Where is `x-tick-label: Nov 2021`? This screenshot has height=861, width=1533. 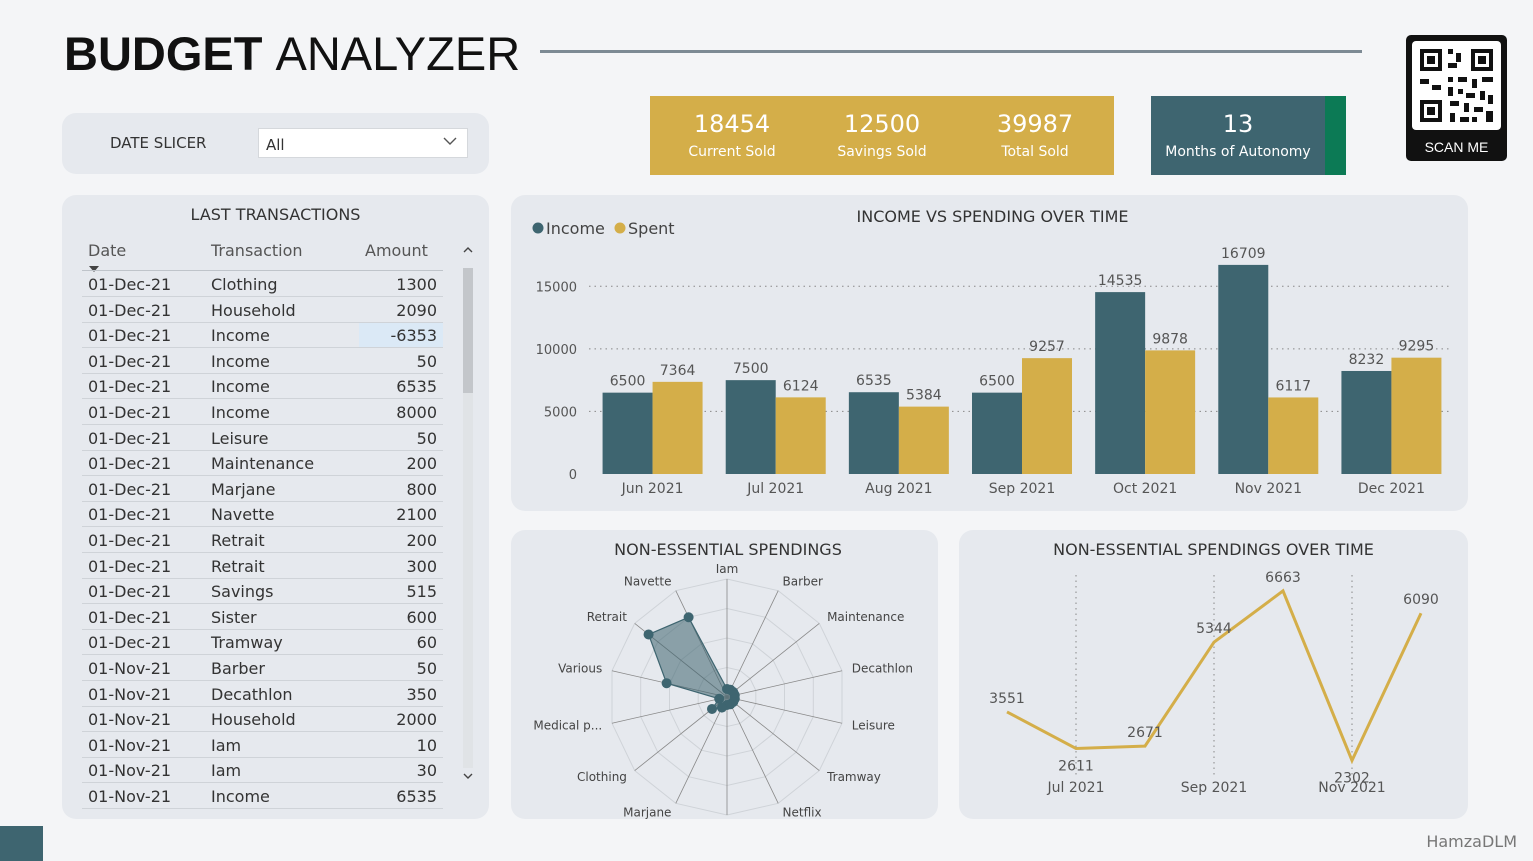
x-tick-label: Nov 2021 is located at coordinates (1268, 489).